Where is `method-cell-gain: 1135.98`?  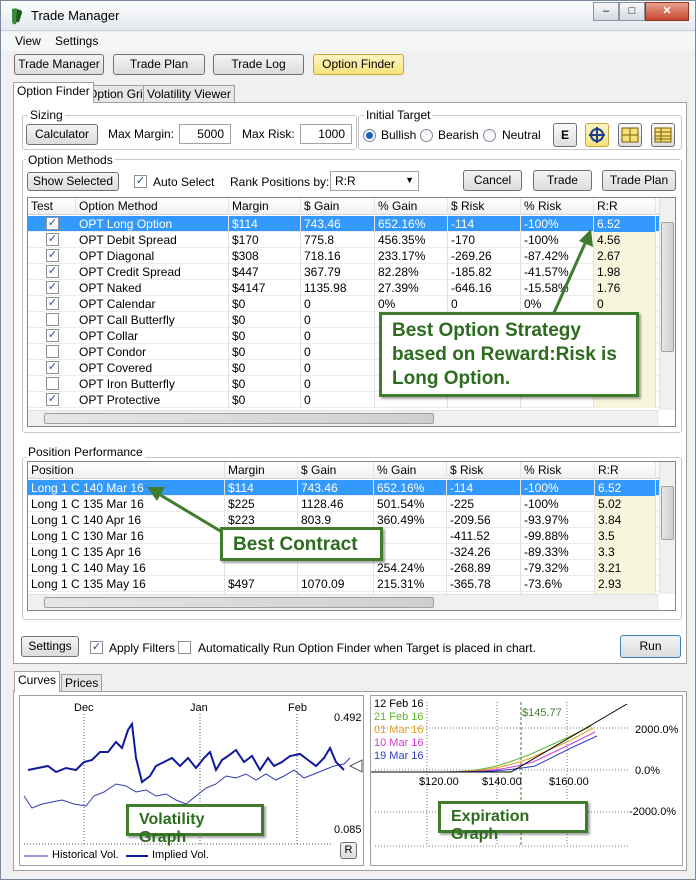 method-cell-gain: 1135.98 is located at coordinates (338, 288).